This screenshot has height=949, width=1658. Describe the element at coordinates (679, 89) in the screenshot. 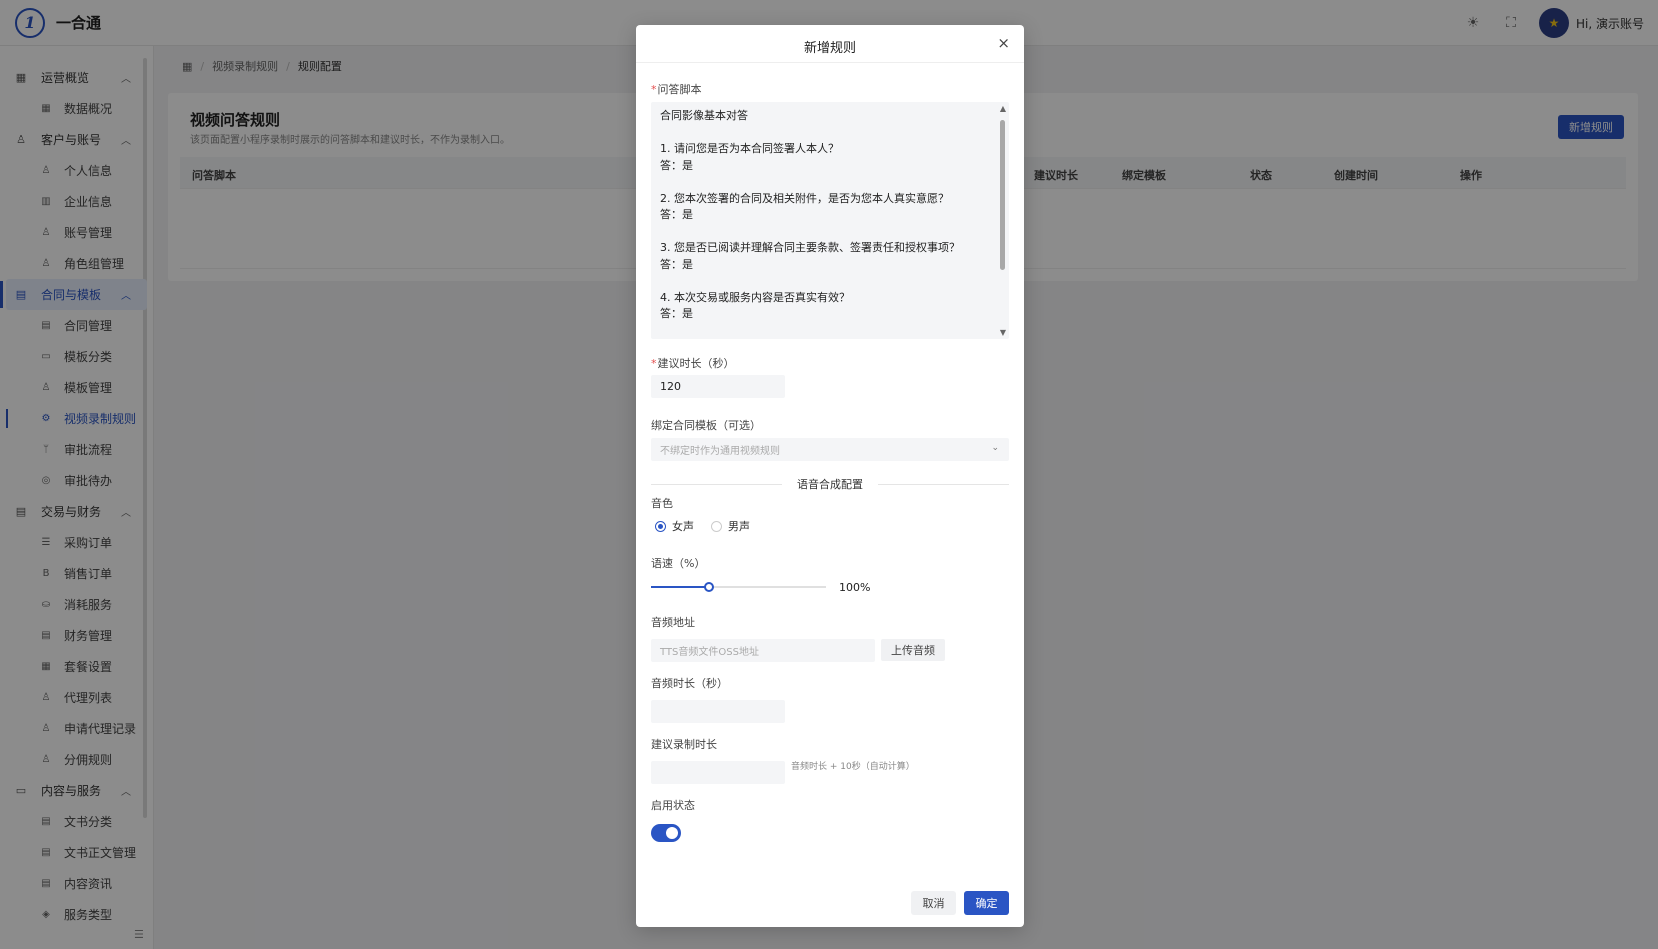

I see `field-label: 问答脚本` at that location.